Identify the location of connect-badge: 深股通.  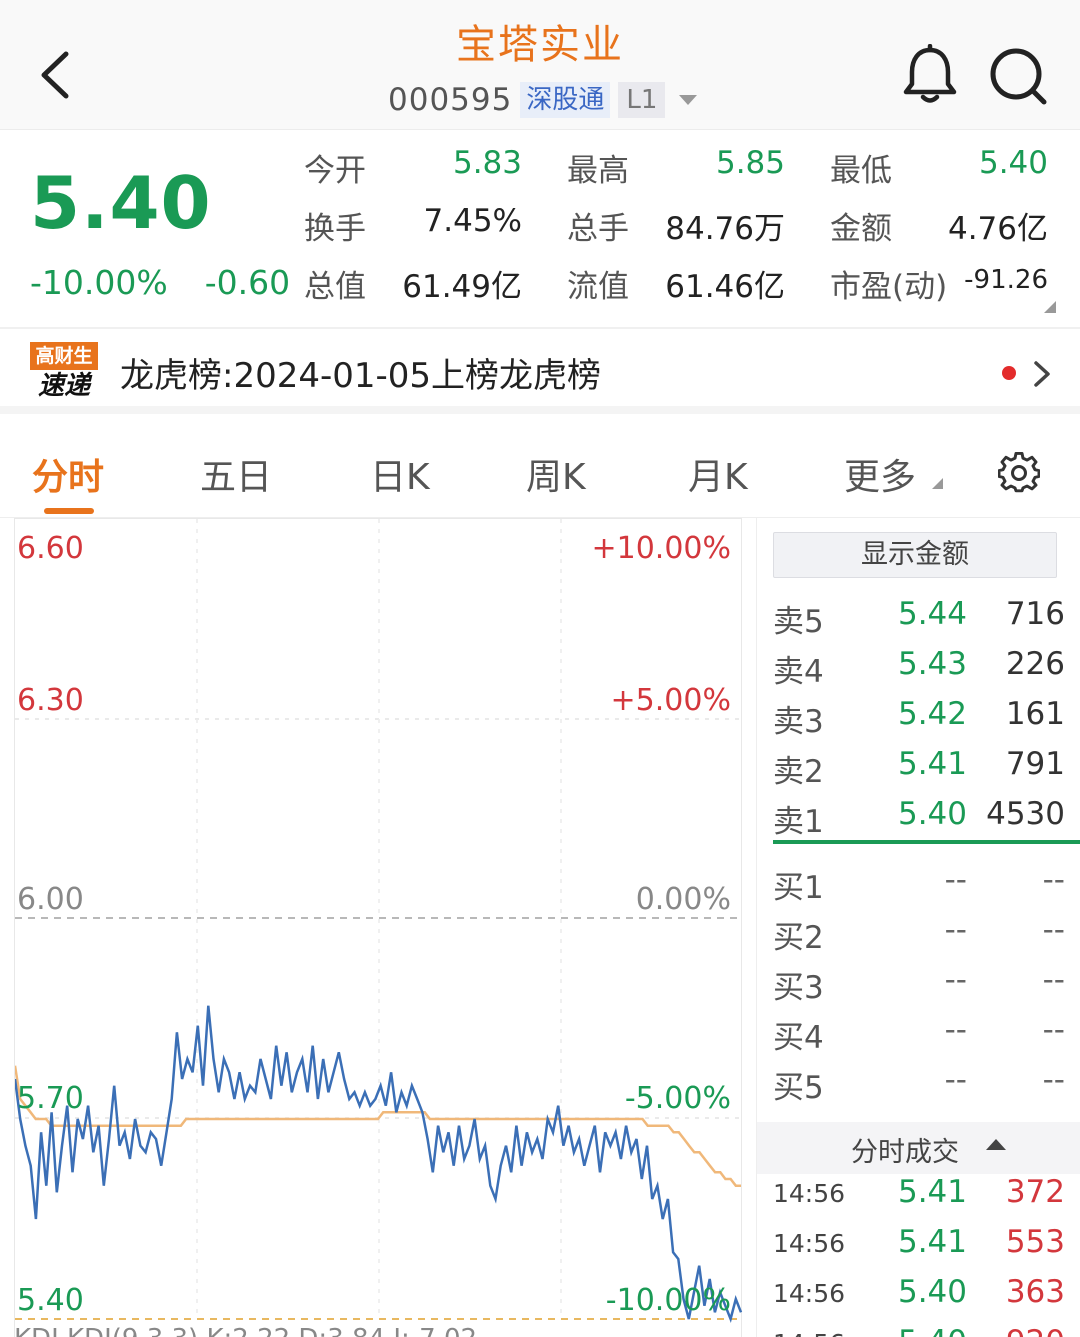
(565, 100).